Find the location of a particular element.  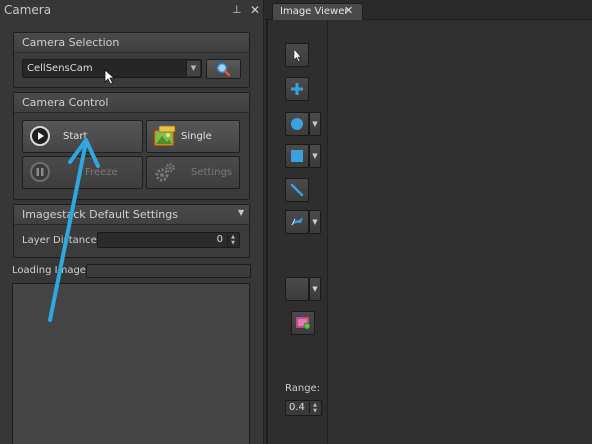

add-point-tool-button is located at coordinates (297, 89).